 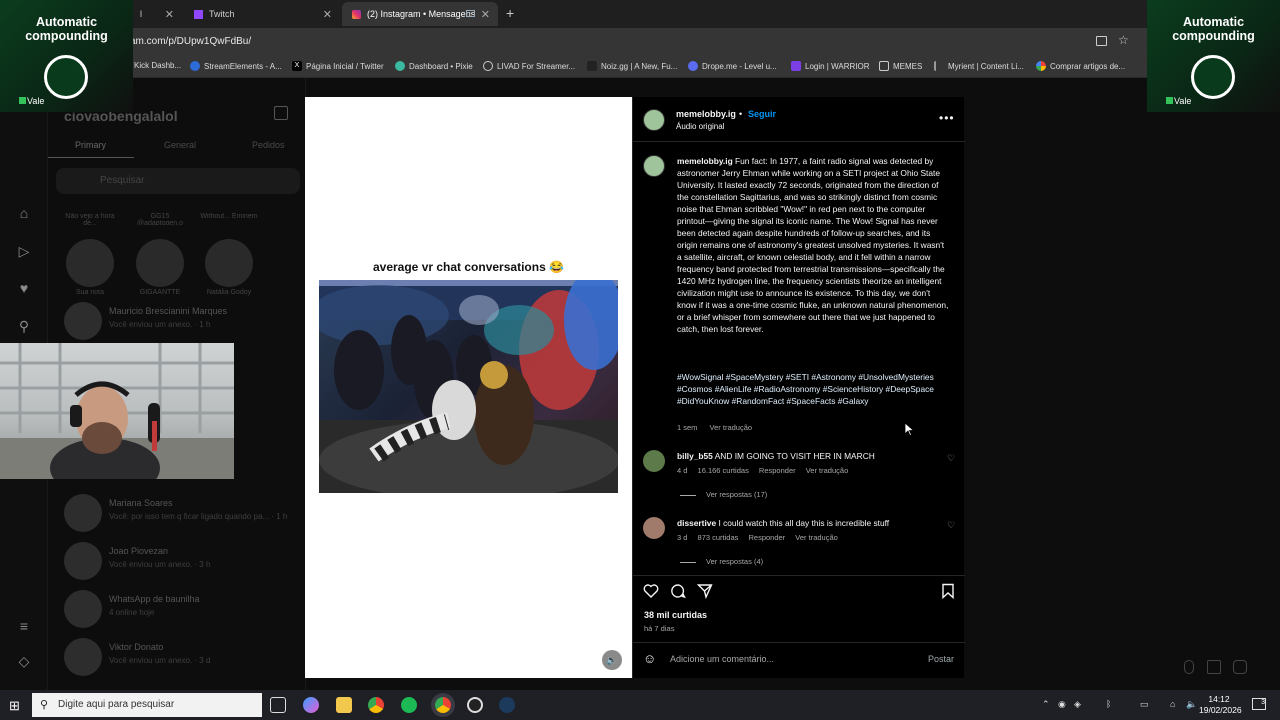 What do you see at coordinates (678, 591) in the screenshot?
I see `comment-icon` at bounding box center [678, 591].